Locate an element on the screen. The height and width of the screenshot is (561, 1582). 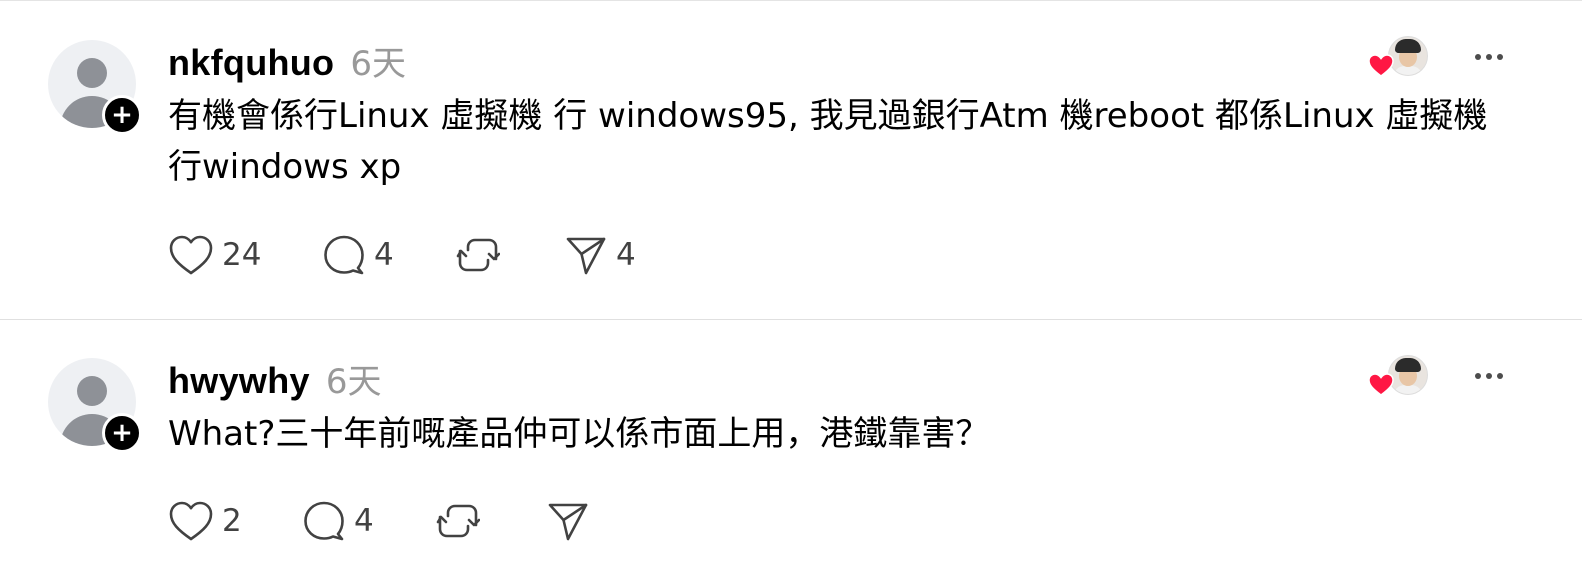
post-actions: 2 4 is located at coordinates (468, 521).